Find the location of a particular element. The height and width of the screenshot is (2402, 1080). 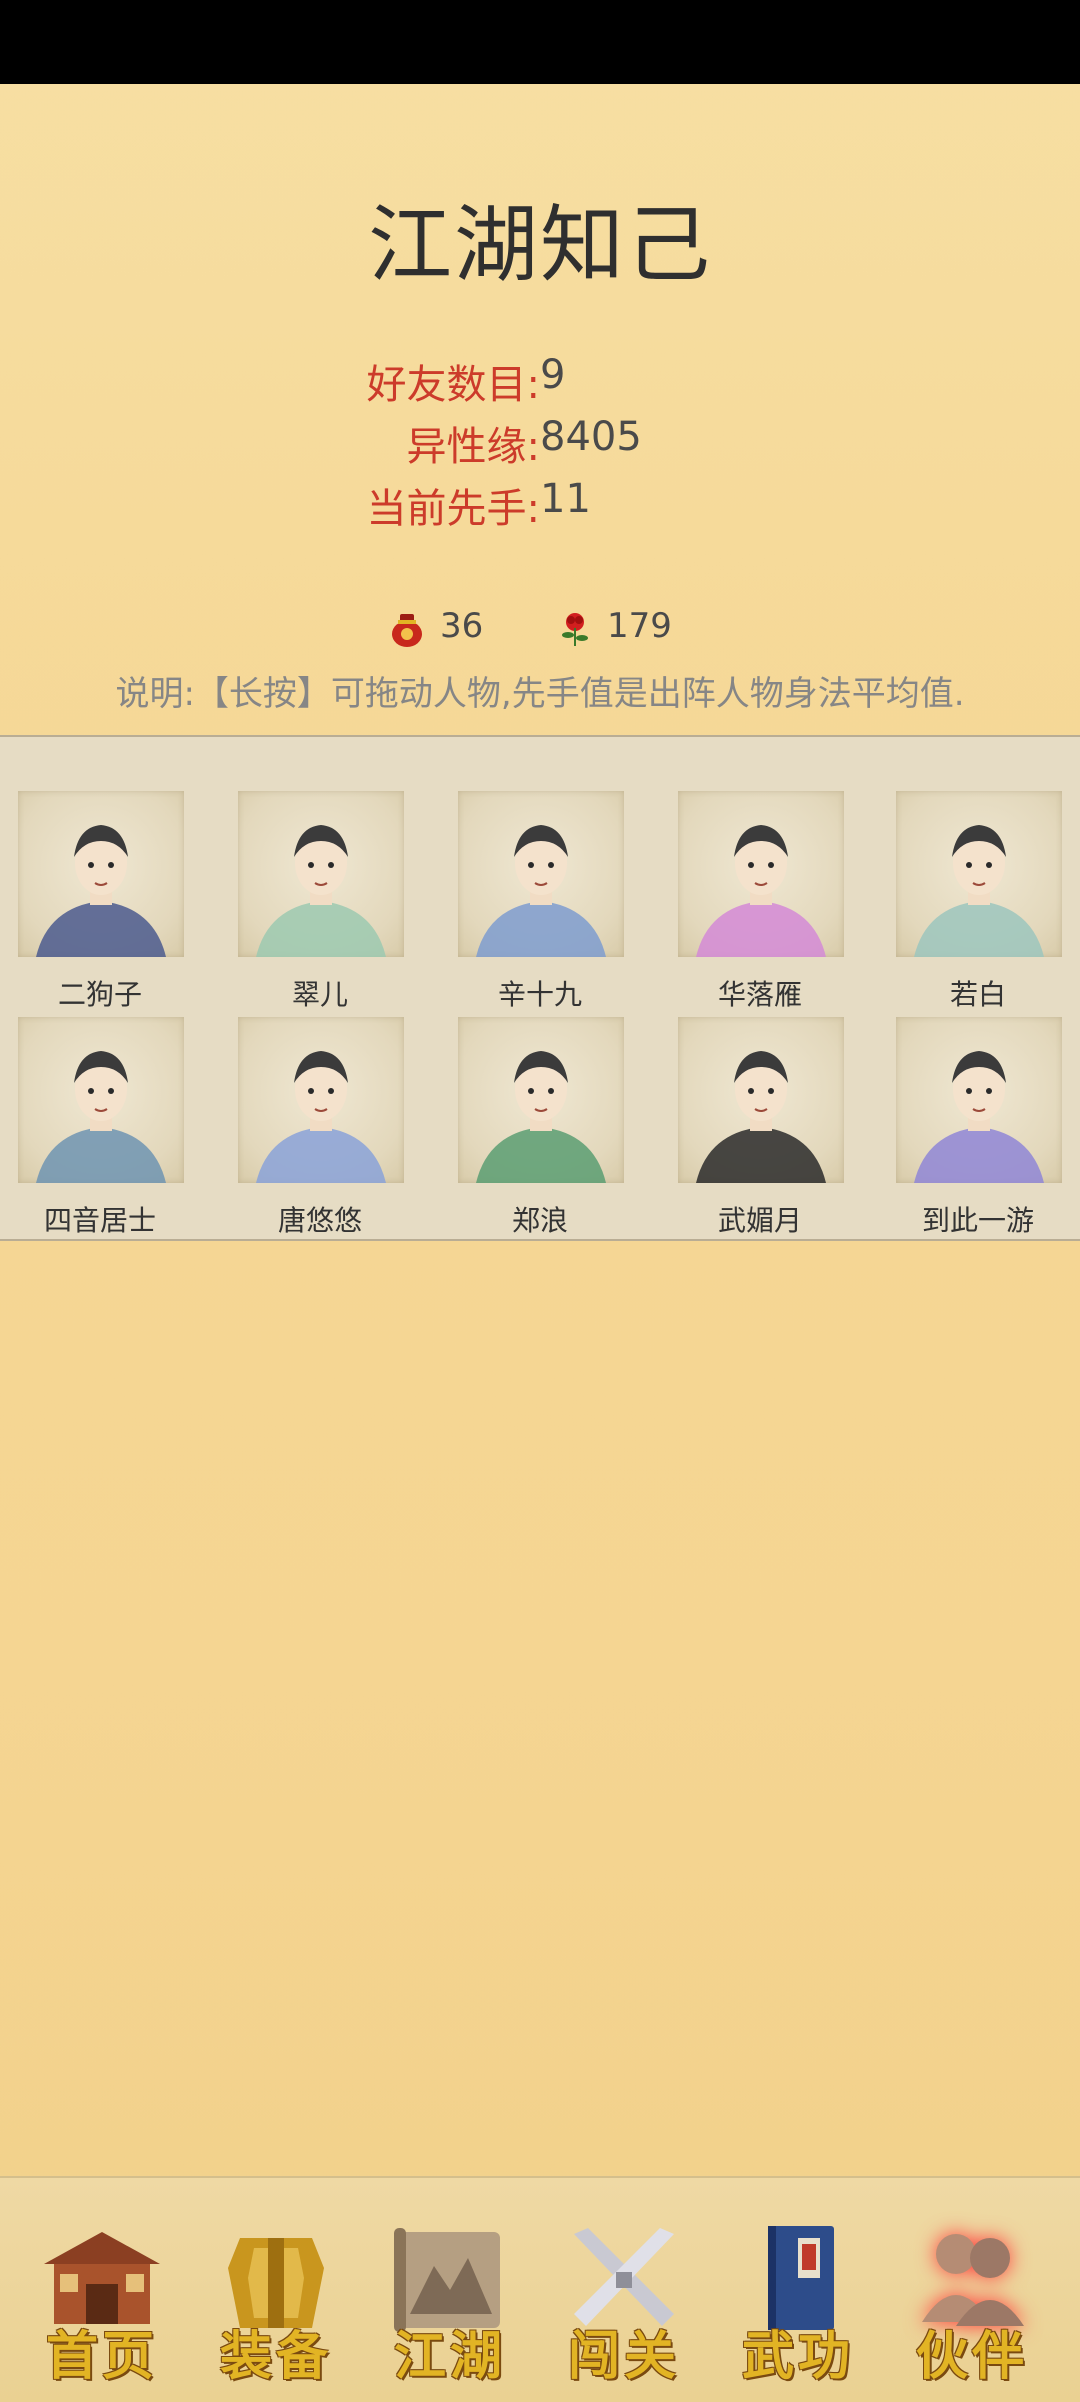

stat-charm: 异性缘: 8405 is located at coordinates (540, 444).